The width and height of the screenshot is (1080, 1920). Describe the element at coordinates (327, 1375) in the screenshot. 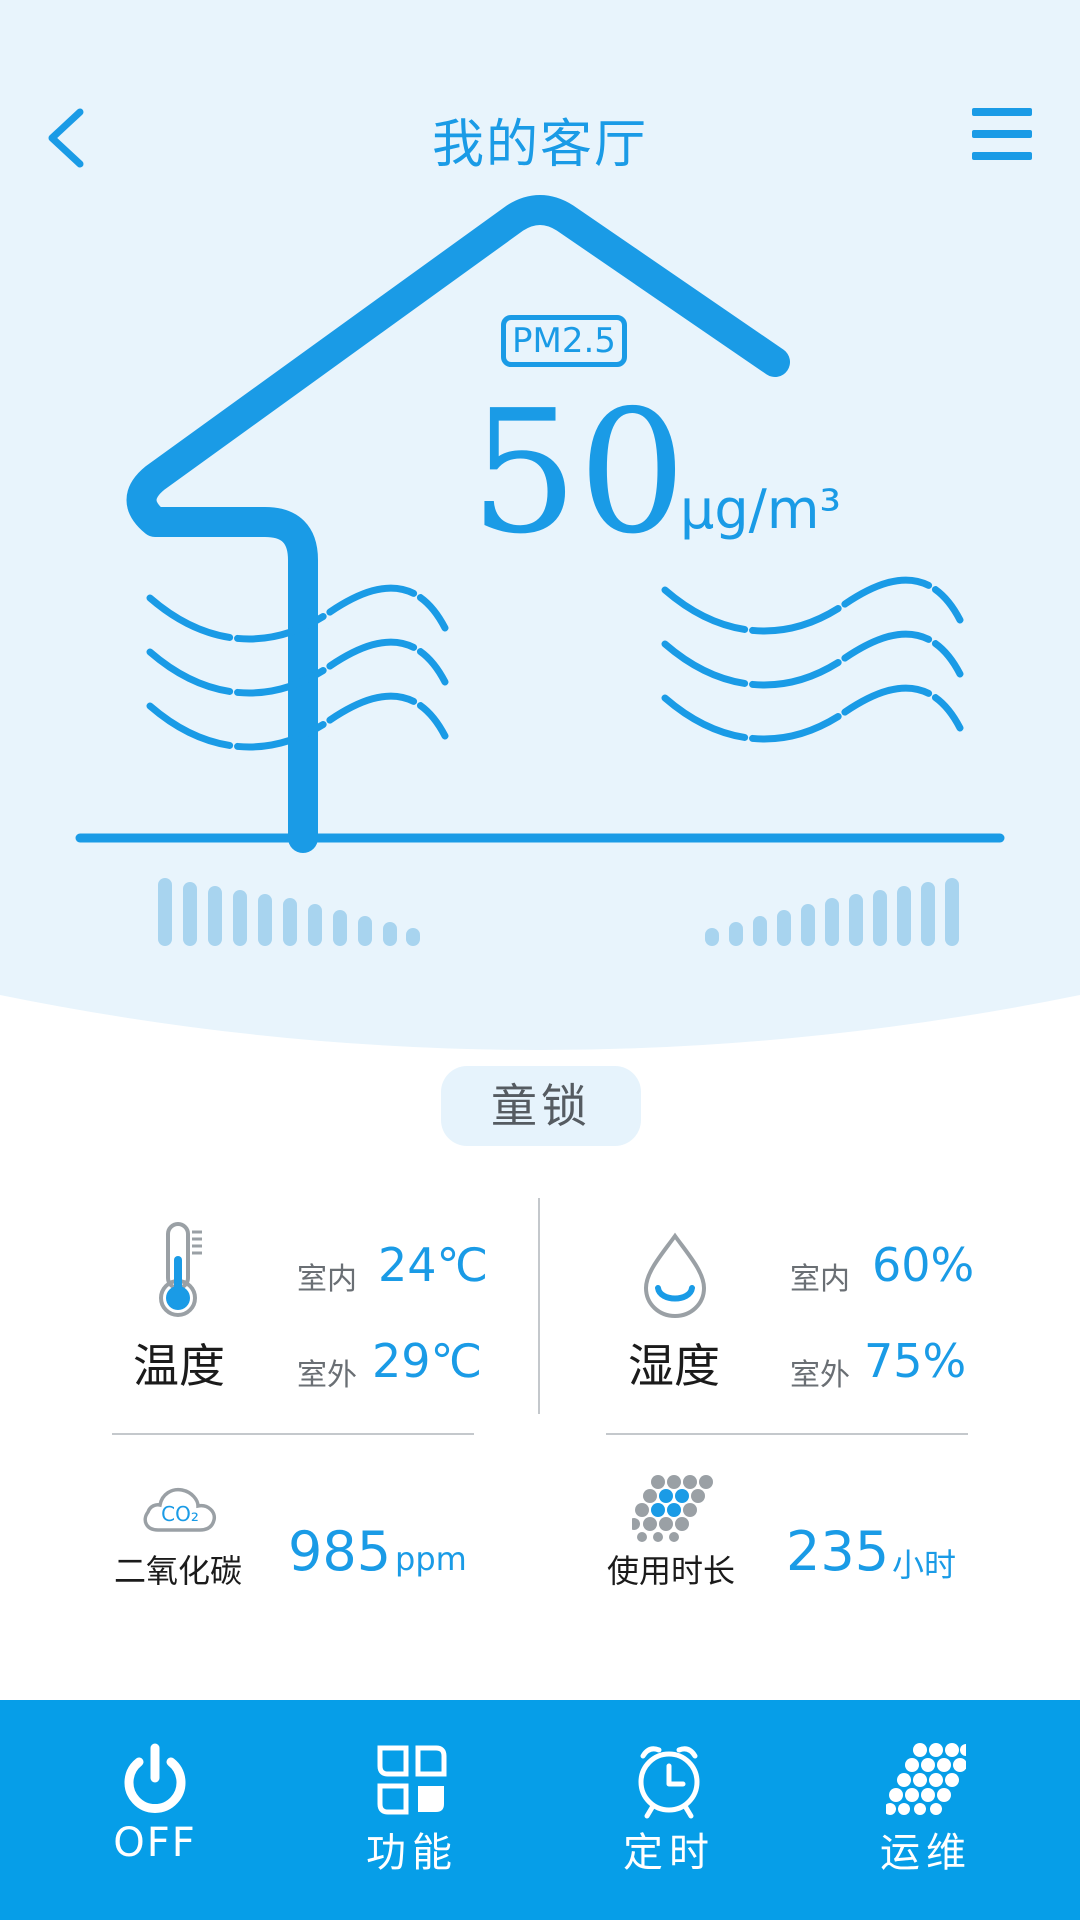

I see `temperature-outdoor-label: 室外` at that location.